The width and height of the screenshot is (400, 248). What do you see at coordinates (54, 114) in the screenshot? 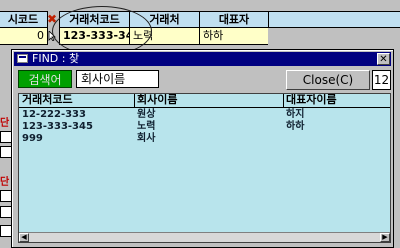
I see `row-code: 12-222-333` at bounding box center [54, 114].